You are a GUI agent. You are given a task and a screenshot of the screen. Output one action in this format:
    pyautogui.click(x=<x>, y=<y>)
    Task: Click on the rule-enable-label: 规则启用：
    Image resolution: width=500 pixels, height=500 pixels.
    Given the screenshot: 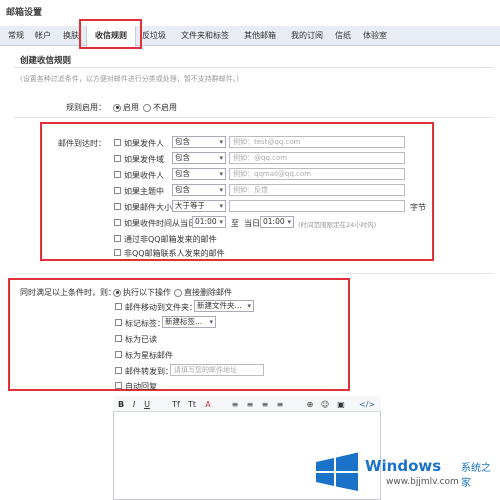 What is the action you would take?
    pyautogui.click(x=86, y=107)
    